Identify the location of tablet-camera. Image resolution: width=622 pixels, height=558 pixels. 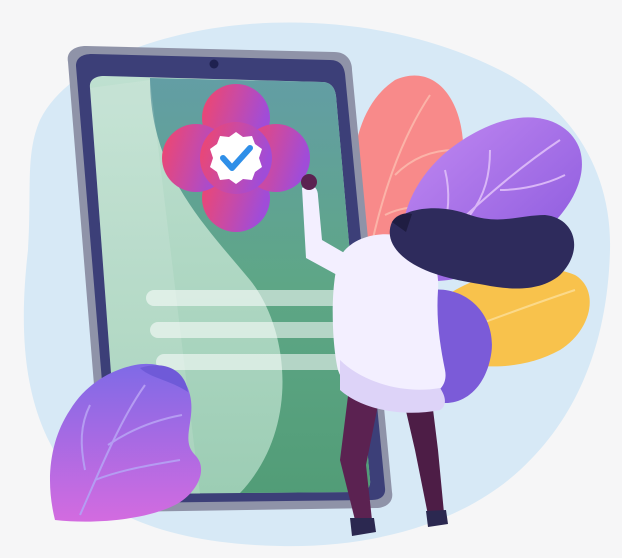
(214, 64).